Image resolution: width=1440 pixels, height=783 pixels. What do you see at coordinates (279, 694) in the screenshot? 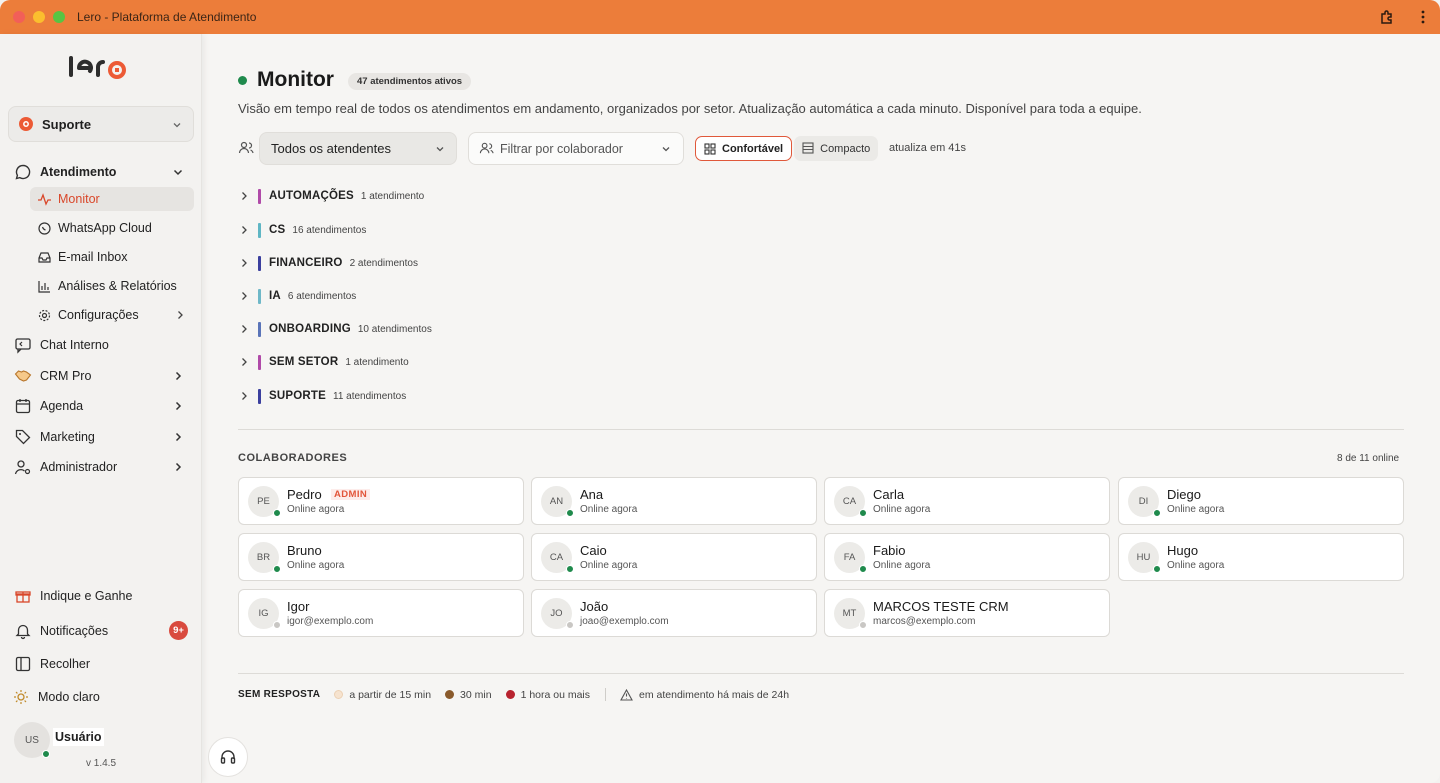
I see `legend-heading: SEM RESPOSTA` at bounding box center [279, 694].